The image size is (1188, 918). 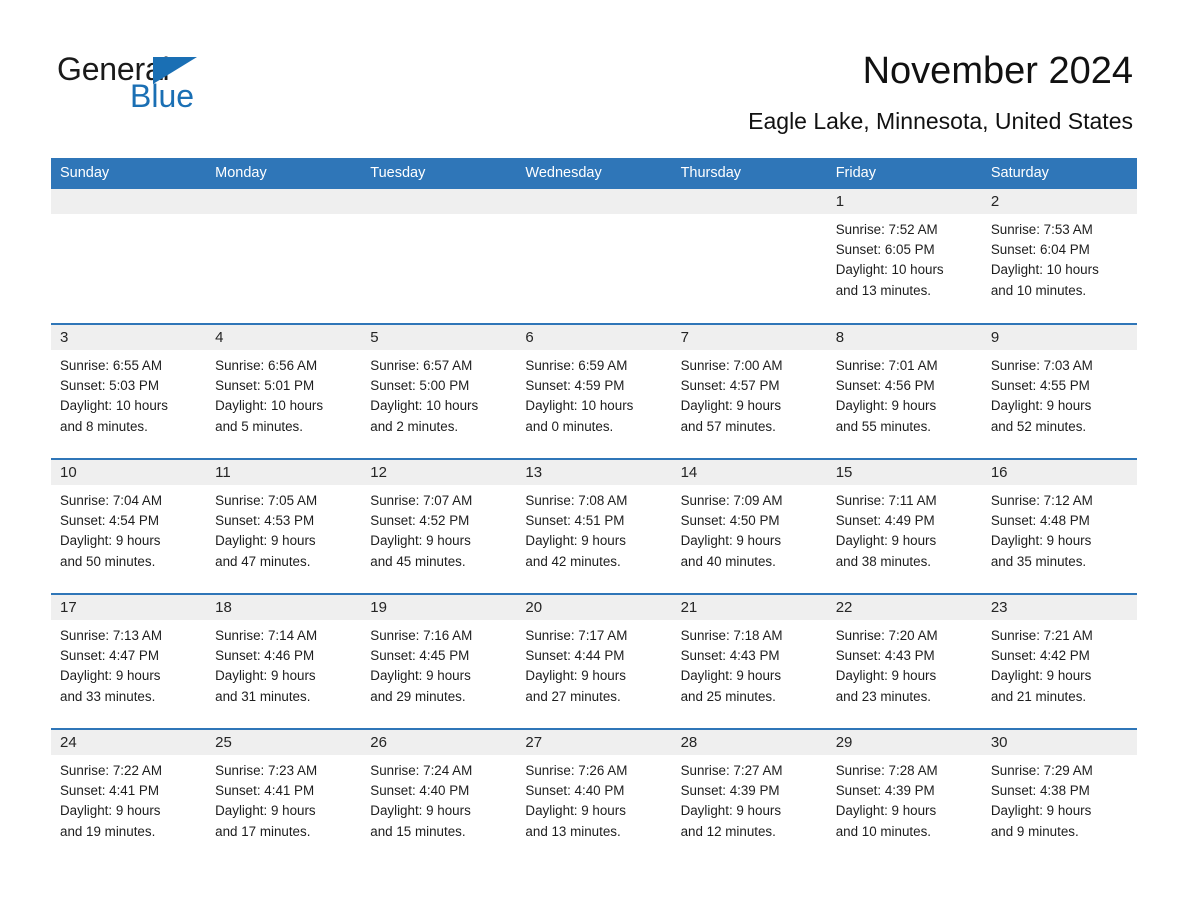 What do you see at coordinates (885, 656) in the screenshot?
I see `day-detail-line: Sunset: 4:43 PM` at bounding box center [885, 656].